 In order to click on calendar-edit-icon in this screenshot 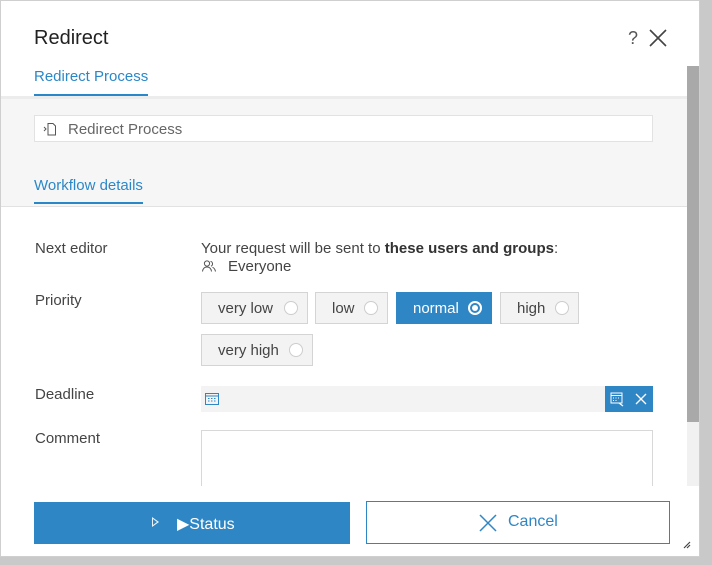, I will do `click(617, 399)`.